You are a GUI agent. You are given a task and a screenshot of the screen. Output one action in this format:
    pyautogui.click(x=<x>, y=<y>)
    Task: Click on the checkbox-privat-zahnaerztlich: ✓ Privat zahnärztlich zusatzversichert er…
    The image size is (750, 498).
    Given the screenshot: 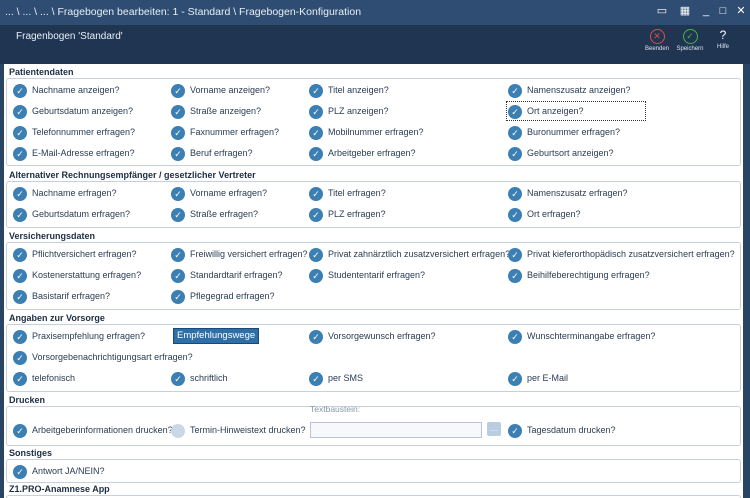 What is the action you would take?
    pyautogui.click(x=409, y=254)
    